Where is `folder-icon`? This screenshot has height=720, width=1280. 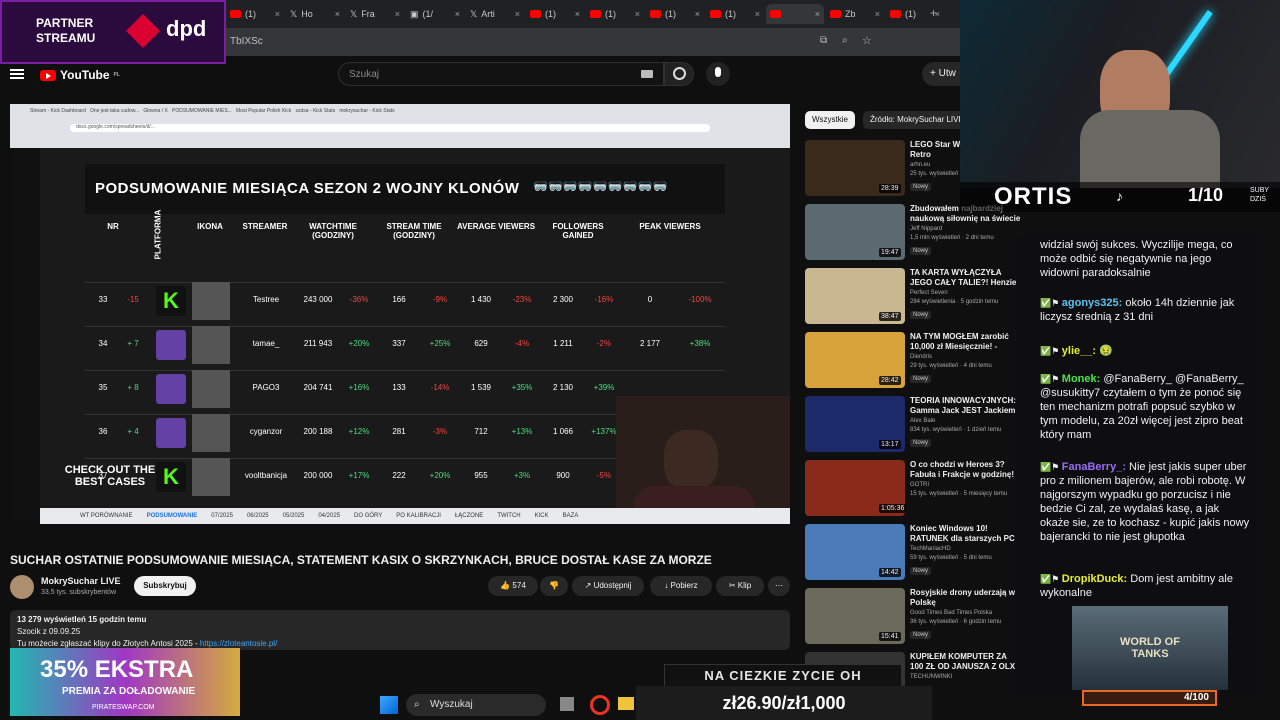 folder-icon is located at coordinates (626, 703).